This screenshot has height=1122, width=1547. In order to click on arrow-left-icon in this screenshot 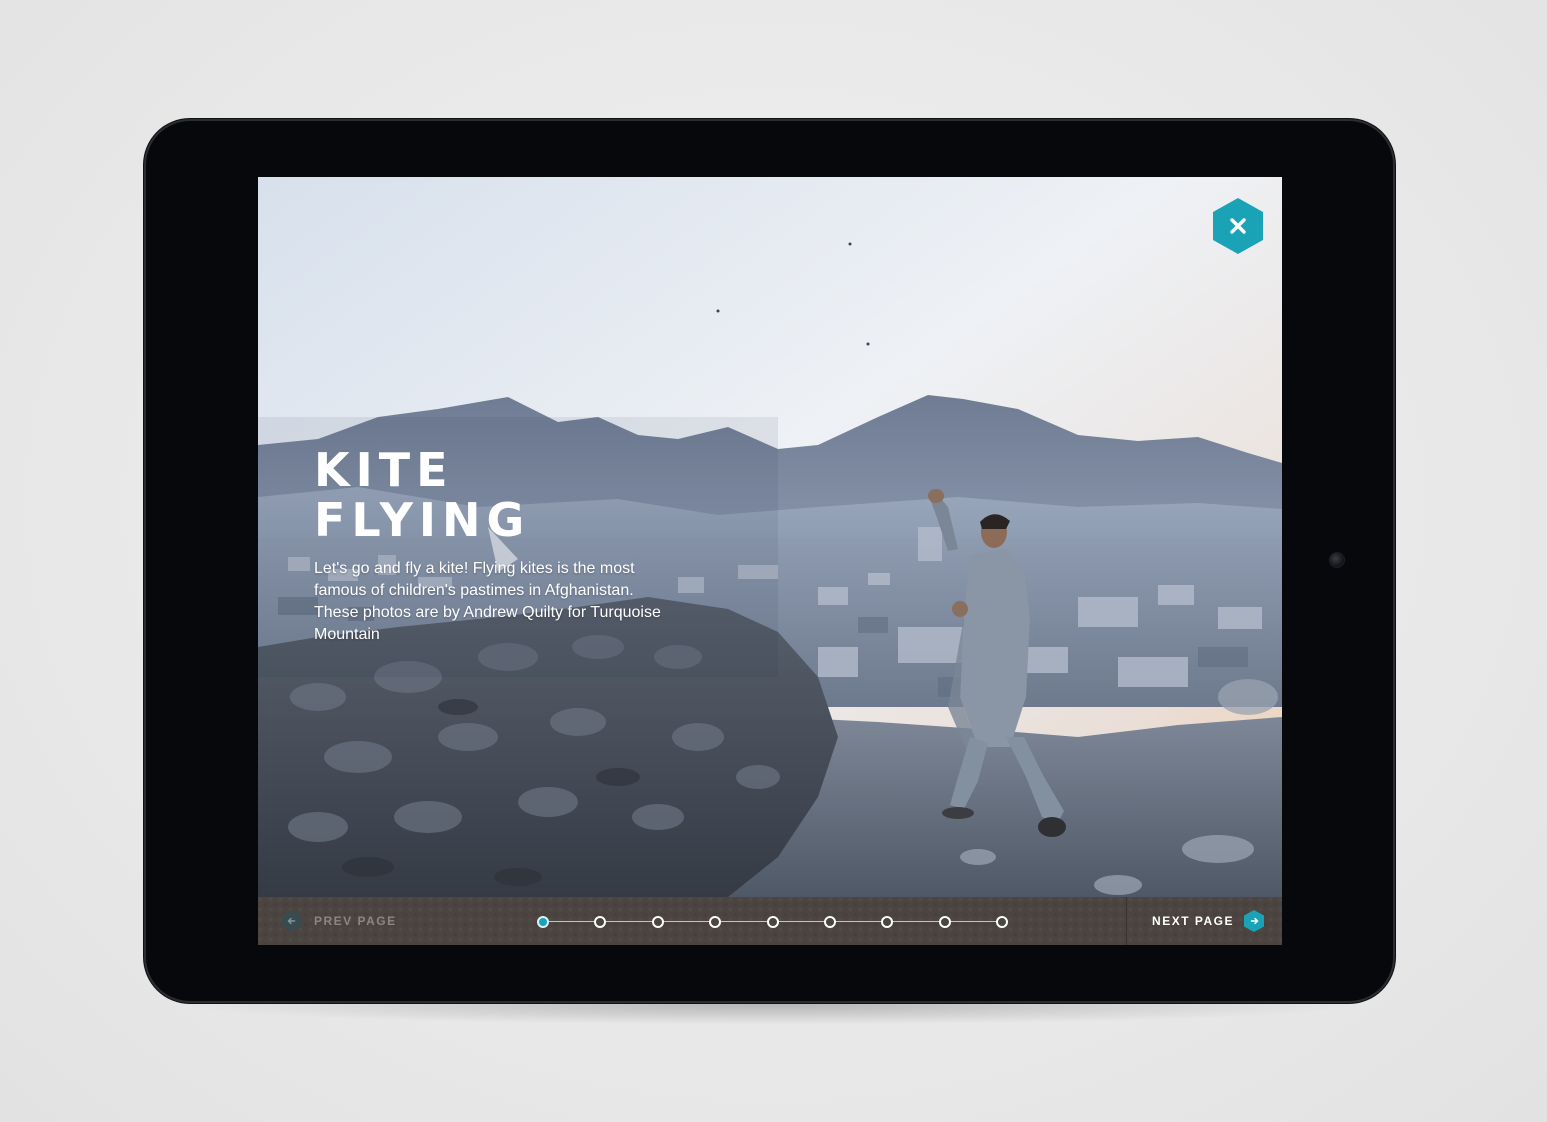, I will do `click(292, 921)`.